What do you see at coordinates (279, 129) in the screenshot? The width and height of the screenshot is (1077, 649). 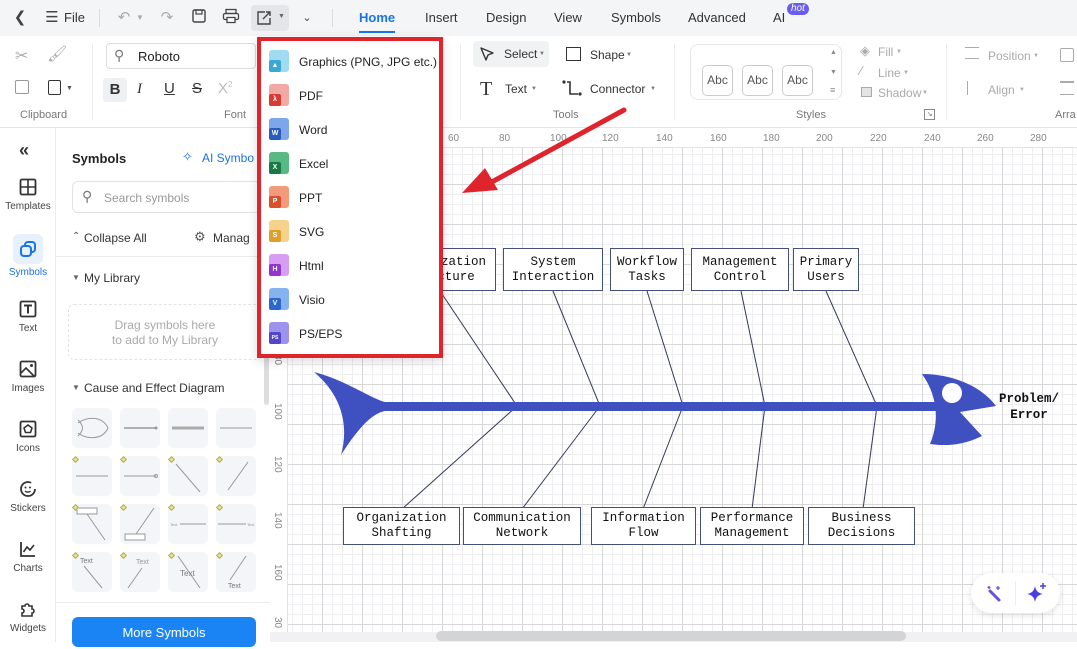 I see `word-file-icon: W` at bounding box center [279, 129].